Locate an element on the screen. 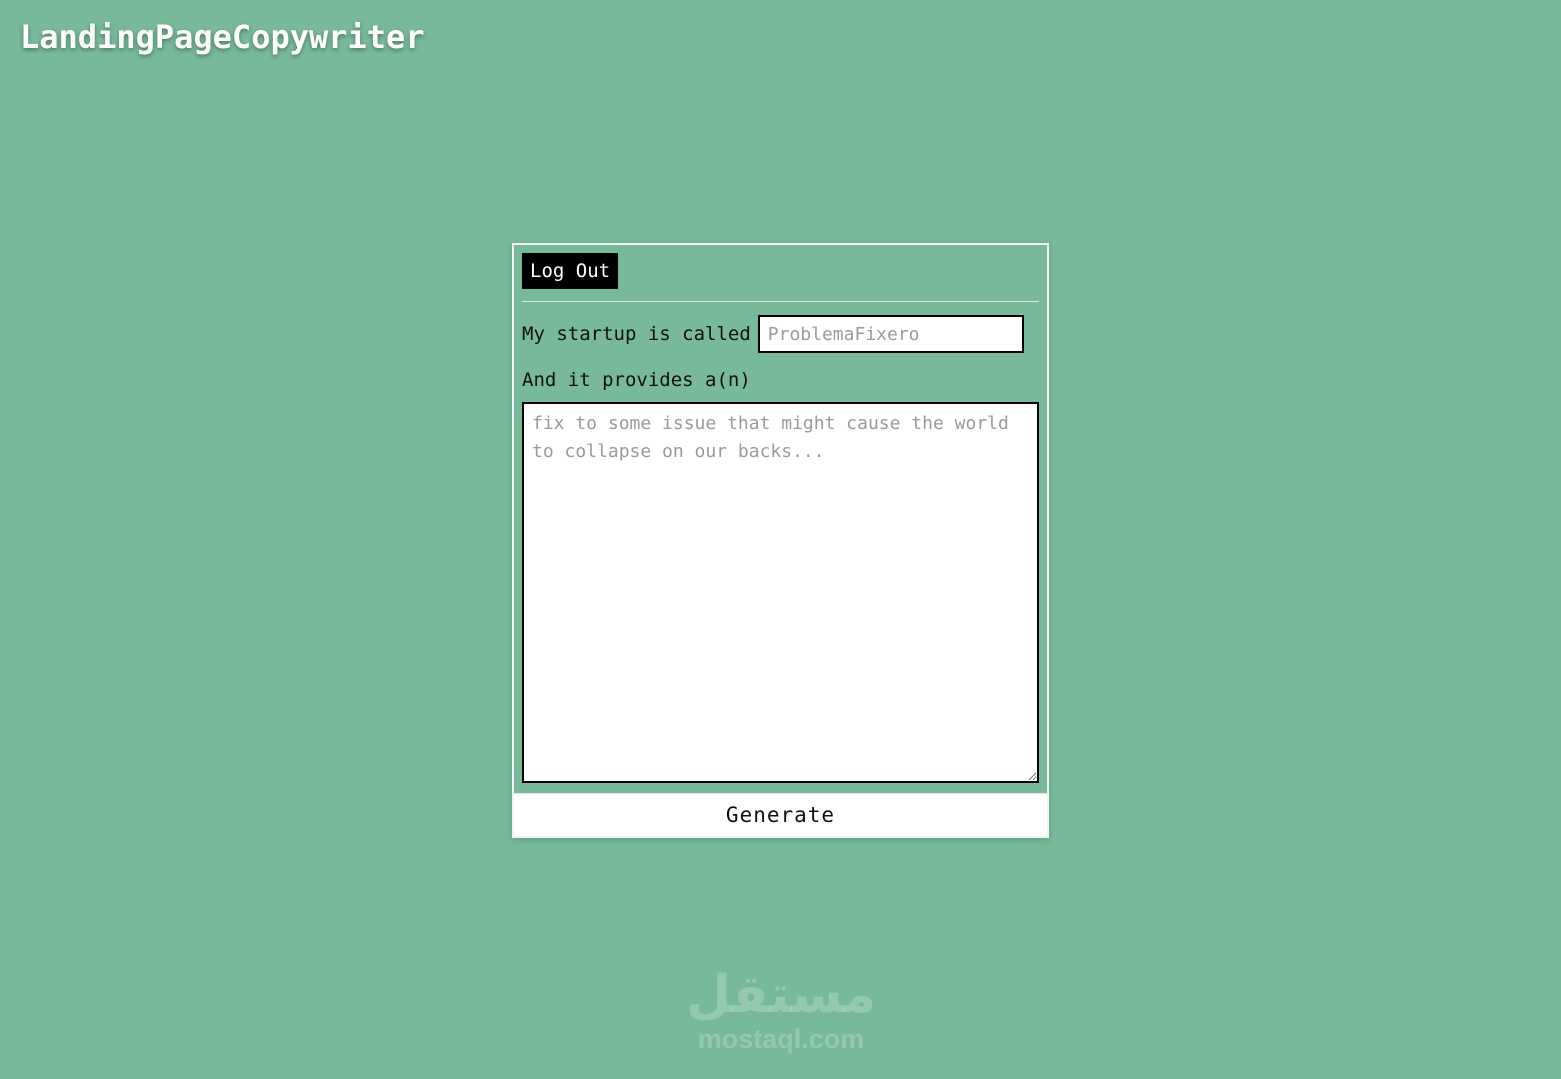 The width and height of the screenshot is (1561, 1079). divider is located at coordinates (780, 301).